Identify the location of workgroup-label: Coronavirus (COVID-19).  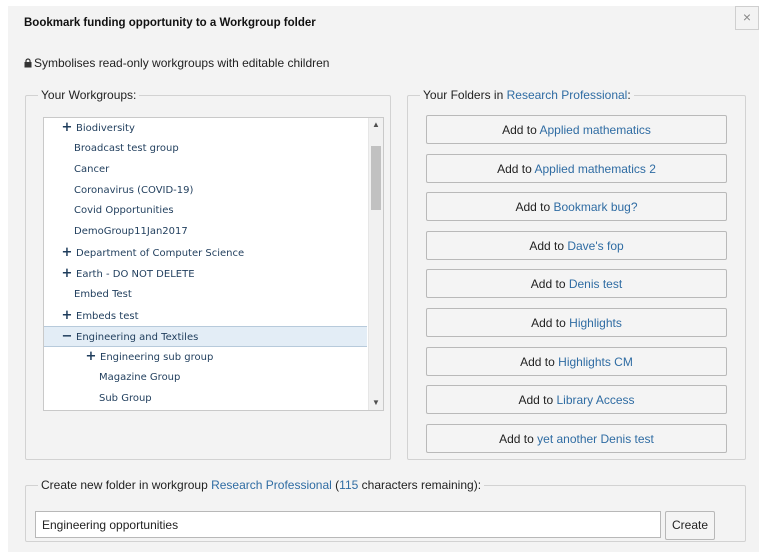
(134, 190).